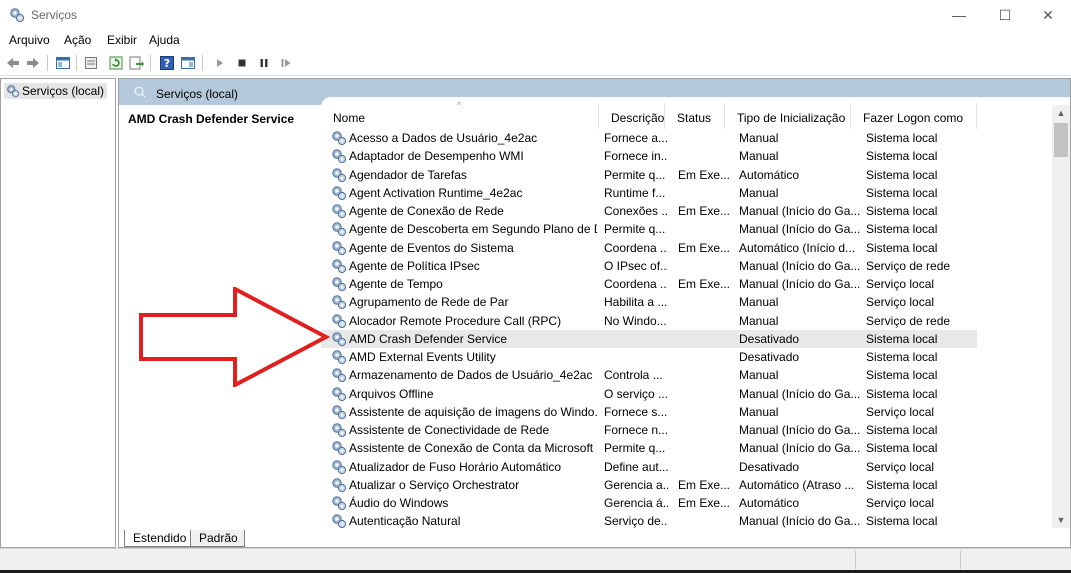 Image resolution: width=1071 pixels, height=573 pixels. I want to click on vertical-scrollbar: ▲ ▼, so click(1061, 316).